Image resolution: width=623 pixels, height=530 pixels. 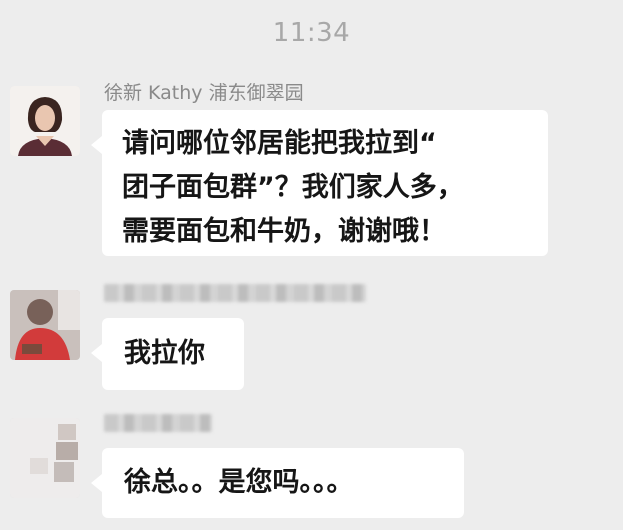 What do you see at coordinates (239, 482) in the screenshot?
I see `message-text-line: 徐总。。是您吗。。。` at bounding box center [239, 482].